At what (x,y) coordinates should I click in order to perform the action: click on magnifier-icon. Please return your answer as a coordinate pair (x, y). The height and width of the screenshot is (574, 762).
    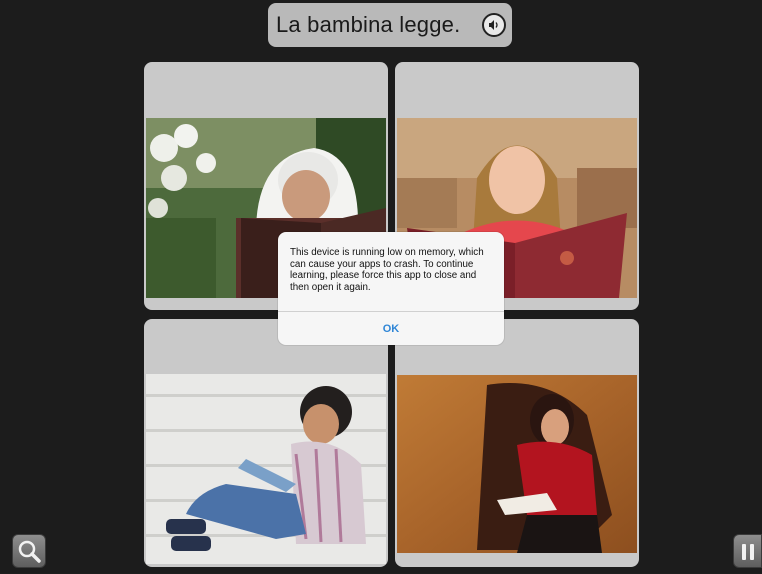
    Looking at the image, I should click on (29, 551).